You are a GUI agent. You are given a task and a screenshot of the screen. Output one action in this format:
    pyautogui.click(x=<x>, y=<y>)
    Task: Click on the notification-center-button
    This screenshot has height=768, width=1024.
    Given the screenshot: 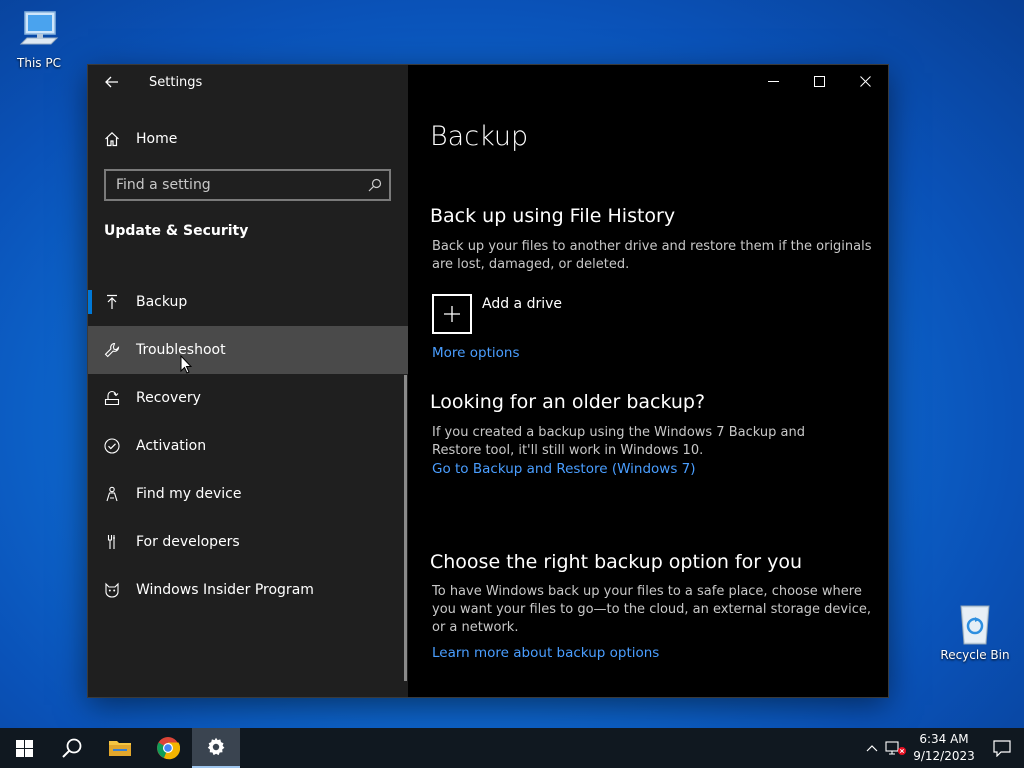 What is the action you would take?
    pyautogui.click(x=1002, y=748)
    